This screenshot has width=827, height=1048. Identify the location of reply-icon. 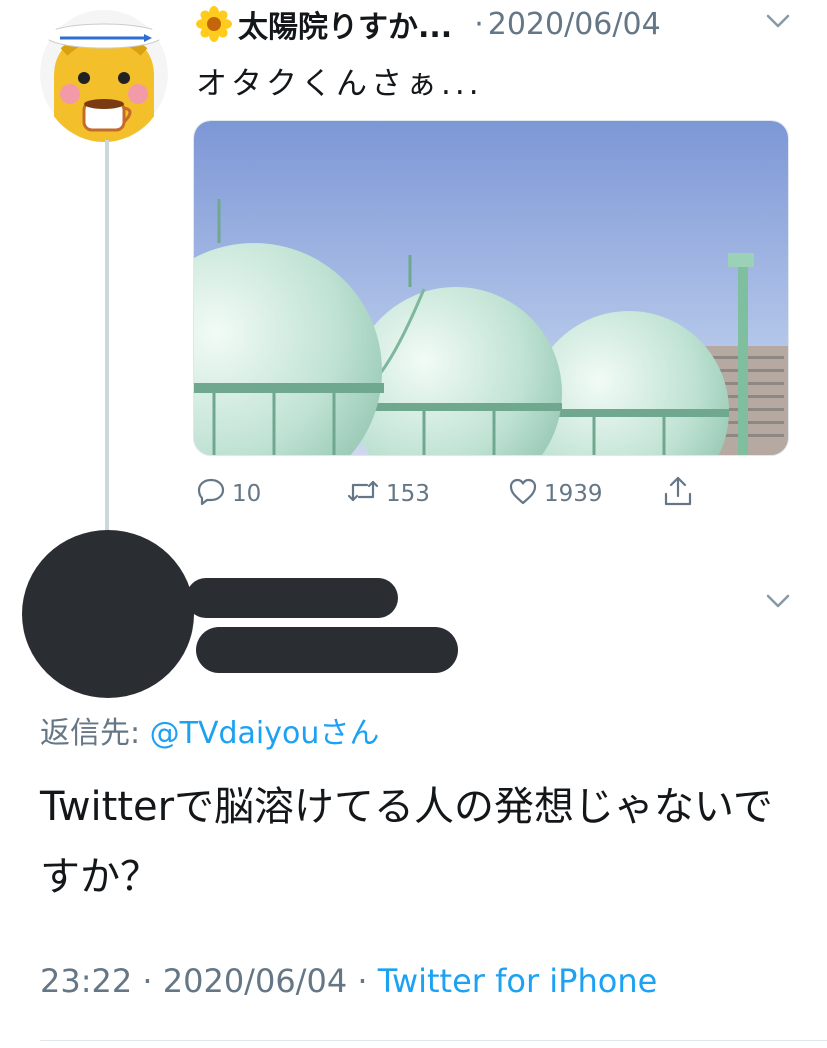
(214, 494).